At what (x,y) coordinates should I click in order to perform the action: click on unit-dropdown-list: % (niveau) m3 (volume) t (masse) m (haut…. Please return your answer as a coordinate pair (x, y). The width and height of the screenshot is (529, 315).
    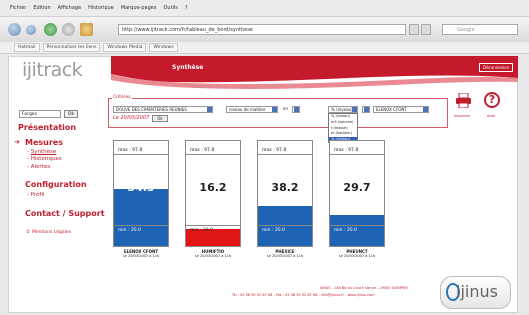
    Looking at the image, I should click on (343, 128).